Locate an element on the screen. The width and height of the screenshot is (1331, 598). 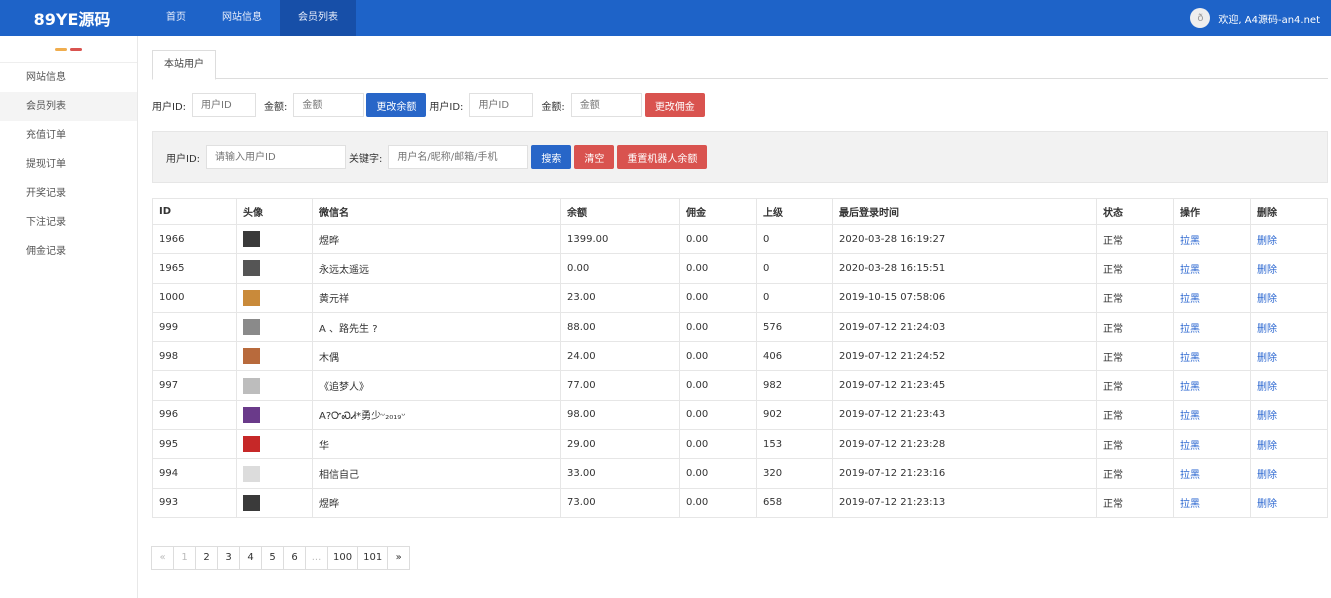
pagination-page: 6 is located at coordinates (294, 558).